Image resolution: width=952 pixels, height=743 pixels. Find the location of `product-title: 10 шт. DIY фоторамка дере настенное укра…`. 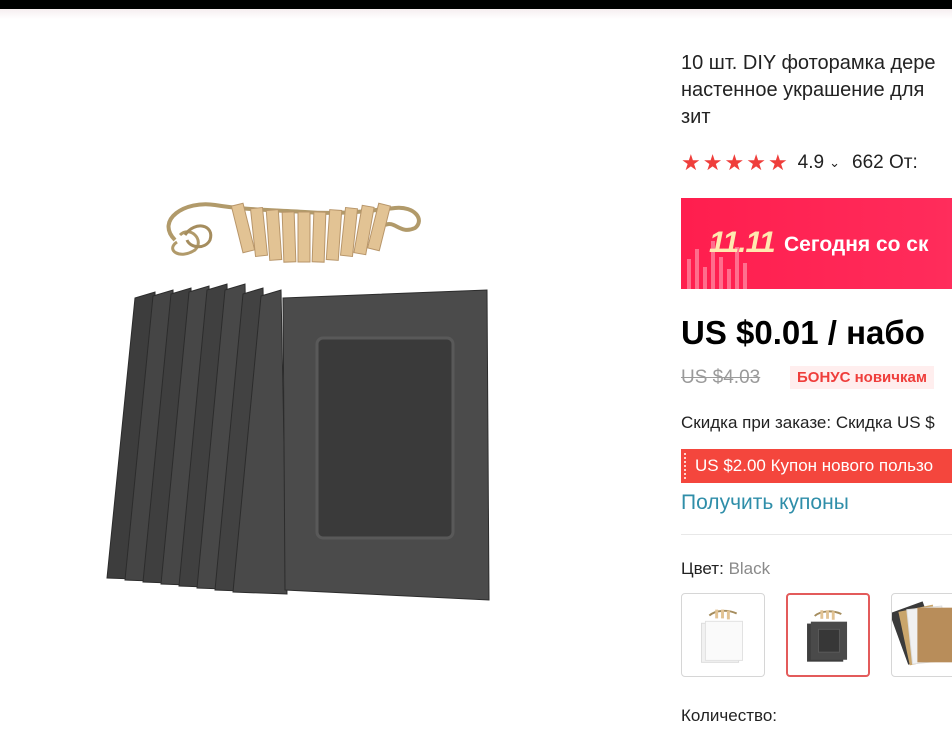

product-title: 10 шт. DIY фоторамка дере настенное укра… is located at coordinates (808, 90).